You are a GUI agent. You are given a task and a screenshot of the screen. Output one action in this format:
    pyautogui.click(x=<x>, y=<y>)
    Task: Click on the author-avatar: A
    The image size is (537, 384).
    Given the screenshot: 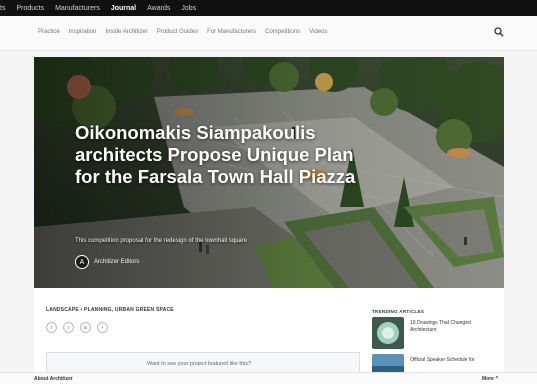 What is the action you would take?
    pyautogui.click(x=82, y=262)
    